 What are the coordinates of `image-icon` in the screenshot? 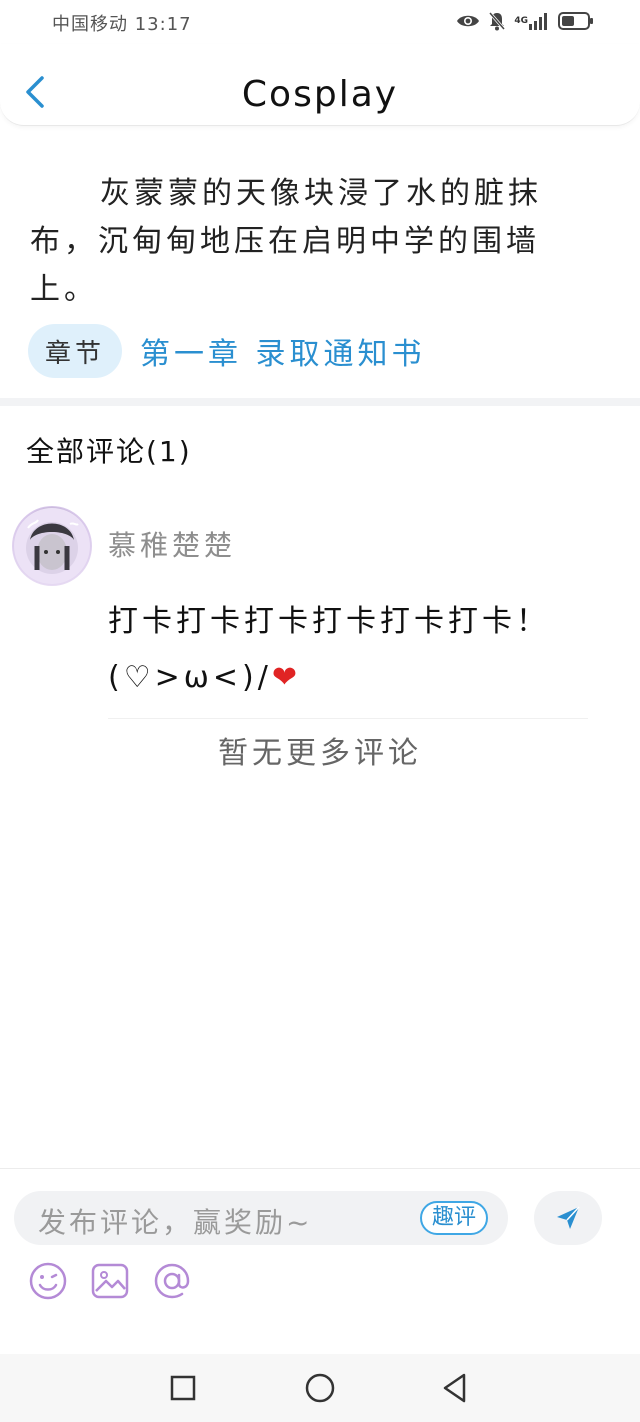 It's located at (110, 1281).